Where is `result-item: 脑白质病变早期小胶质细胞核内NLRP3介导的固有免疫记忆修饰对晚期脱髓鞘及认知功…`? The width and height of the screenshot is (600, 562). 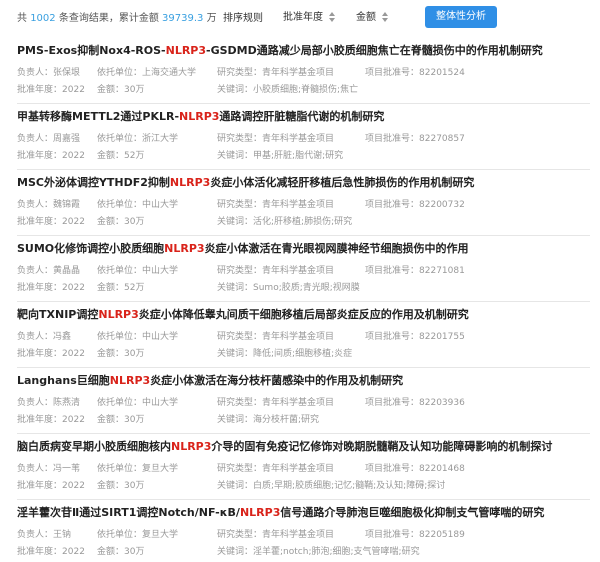
result-item: 脑白质病变早期小胶质细胞核内NLRP3介导的固有免疫记忆修饰对晚期脱髓鞘及认知功… is located at coordinates (303, 467).